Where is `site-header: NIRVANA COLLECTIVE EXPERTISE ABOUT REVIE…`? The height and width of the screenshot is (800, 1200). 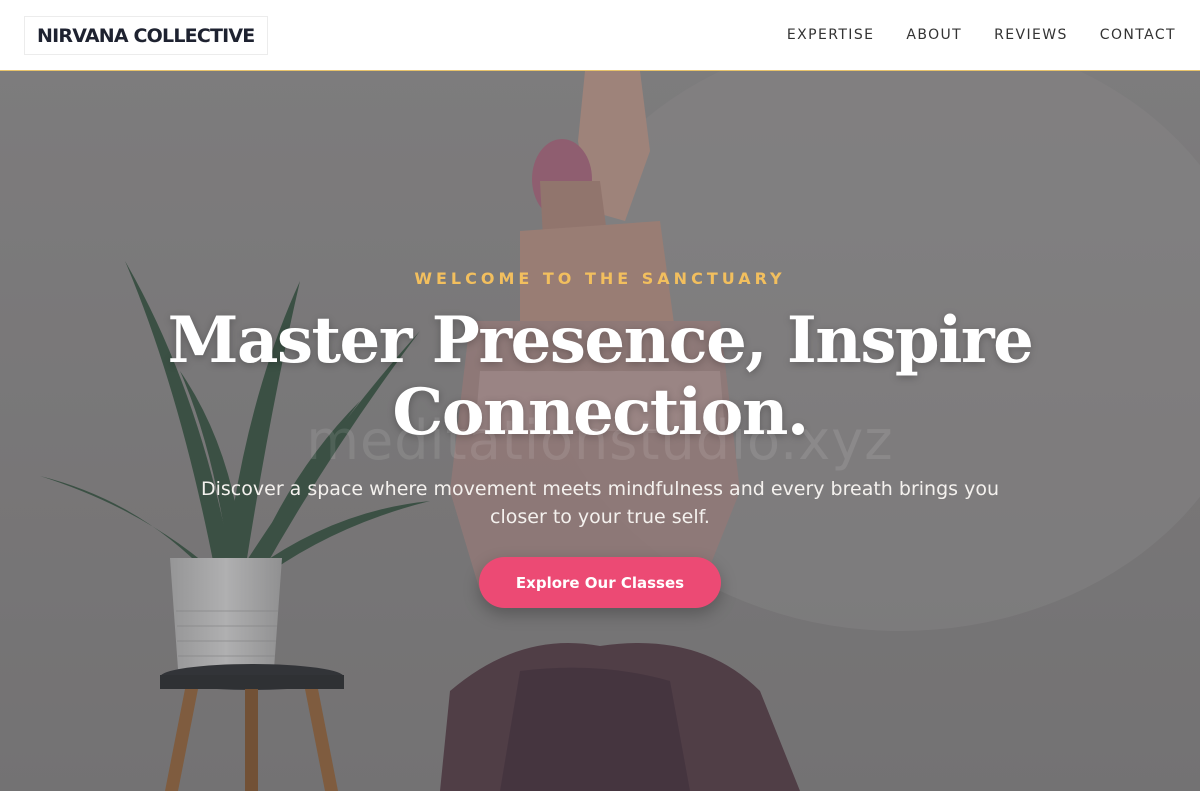
site-header: NIRVANA COLLECTIVE EXPERTISE ABOUT REVIE… is located at coordinates (600, 35).